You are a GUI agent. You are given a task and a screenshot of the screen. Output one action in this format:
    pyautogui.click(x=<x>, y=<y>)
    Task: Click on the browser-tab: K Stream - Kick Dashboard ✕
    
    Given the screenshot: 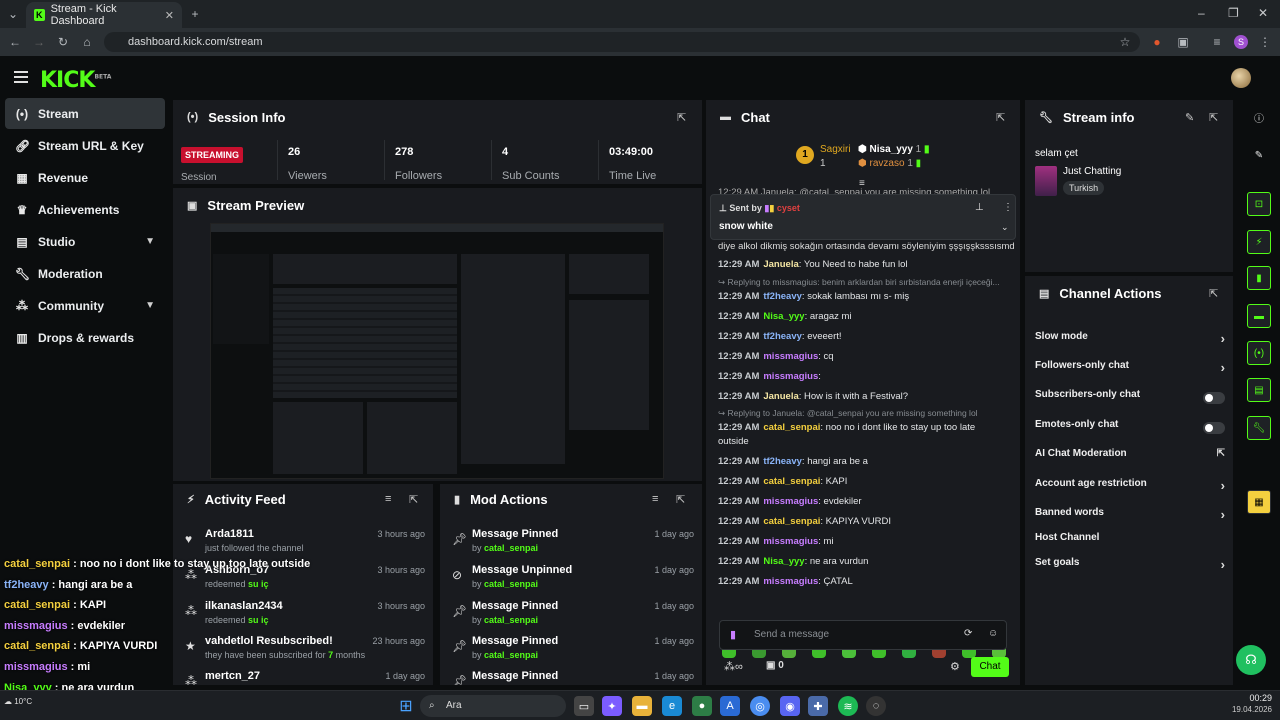 What is the action you would take?
    pyautogui.click(x=104, y=15)
    